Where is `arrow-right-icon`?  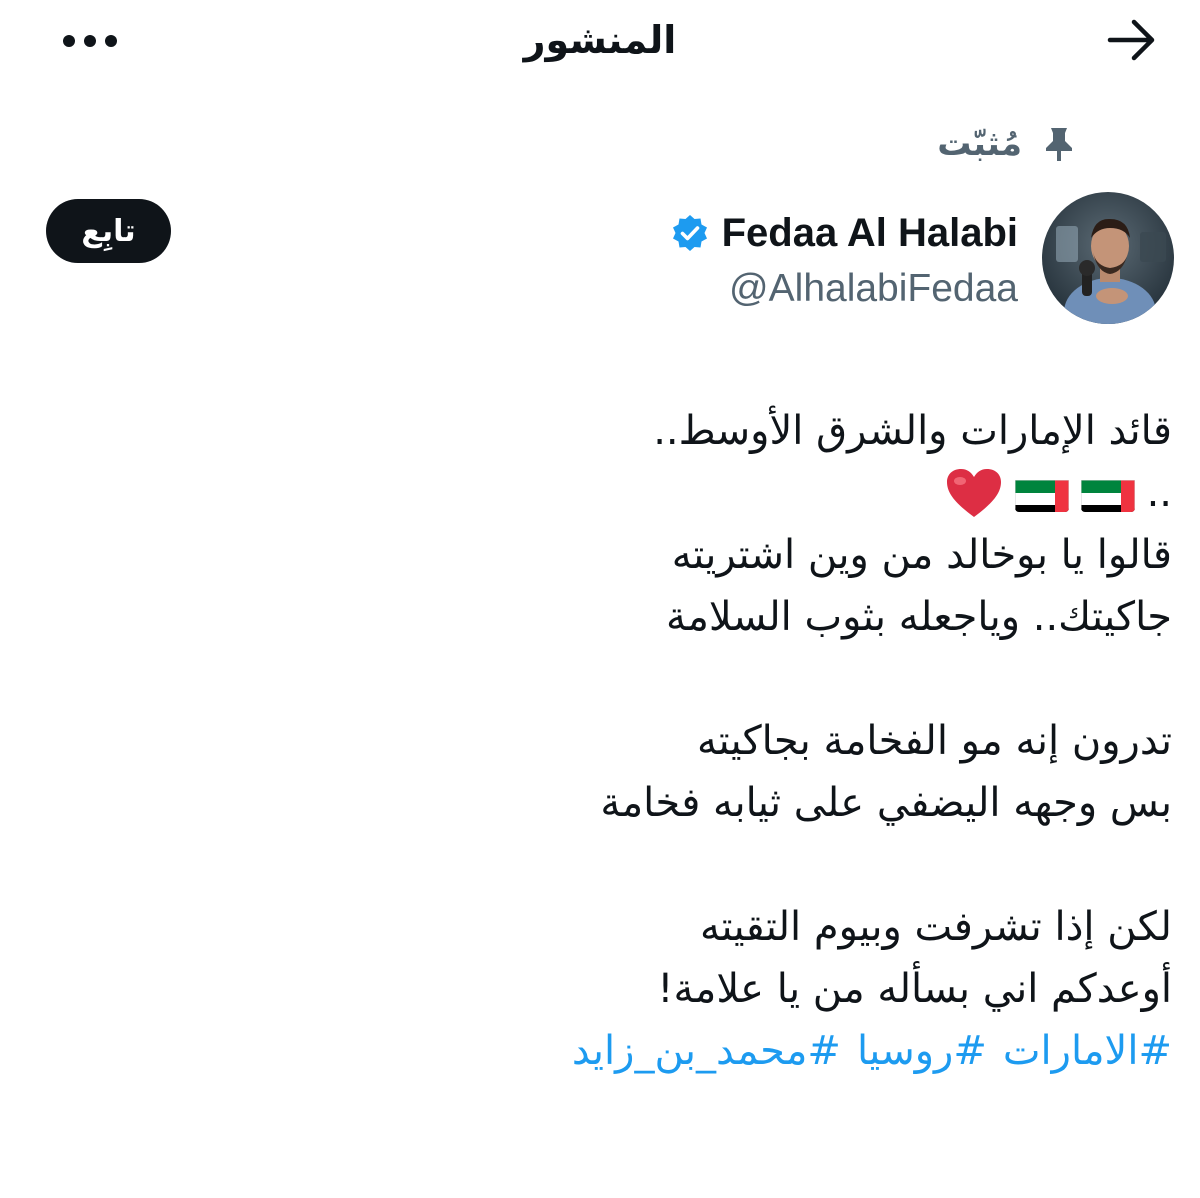
arrow-right-icon is located at coordinates (1132, 42).